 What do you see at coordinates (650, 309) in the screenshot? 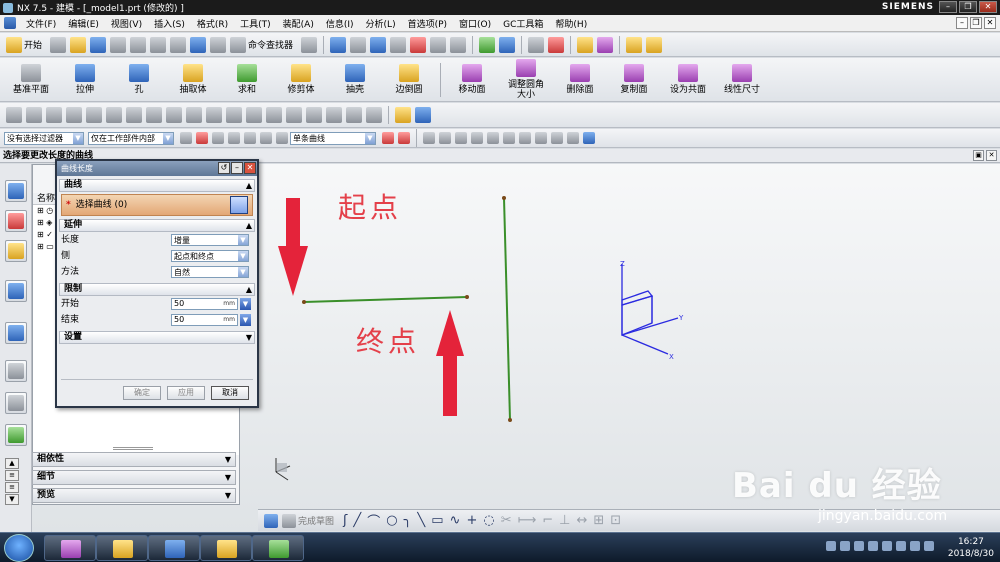
I see `wcs-triad` at bounding box center [650, 309].